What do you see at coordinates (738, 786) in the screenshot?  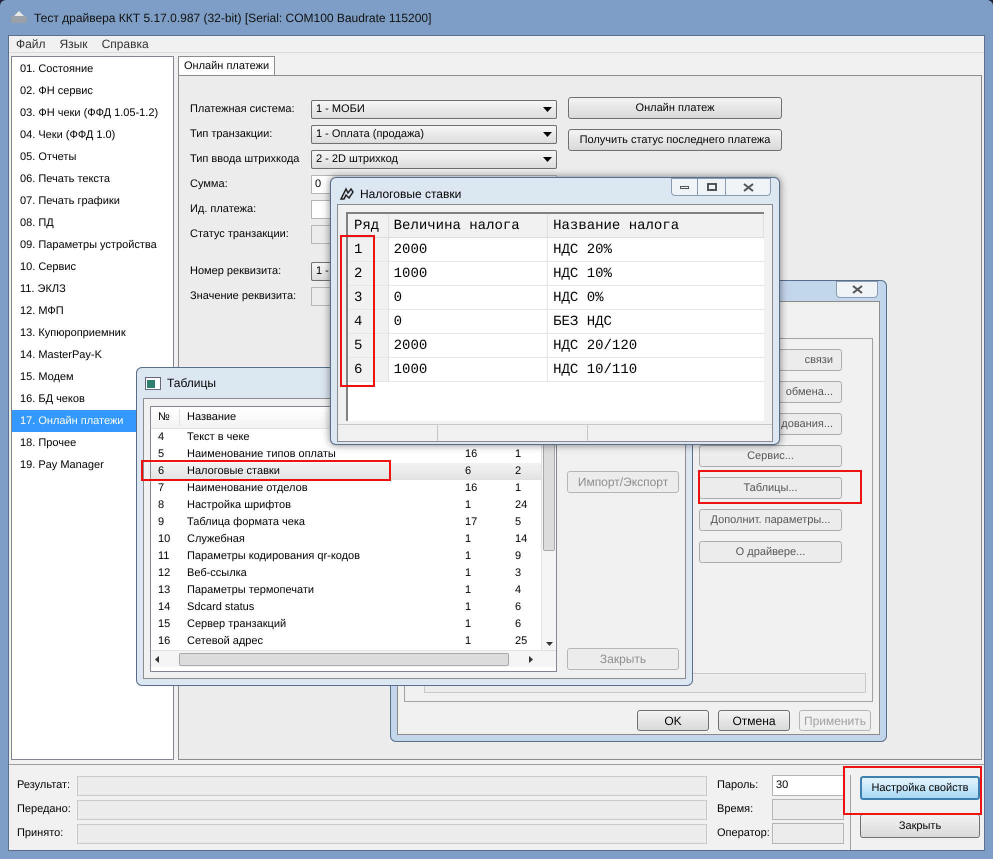 I see `status-label: Пароль:` at bounding box center [738, 786].